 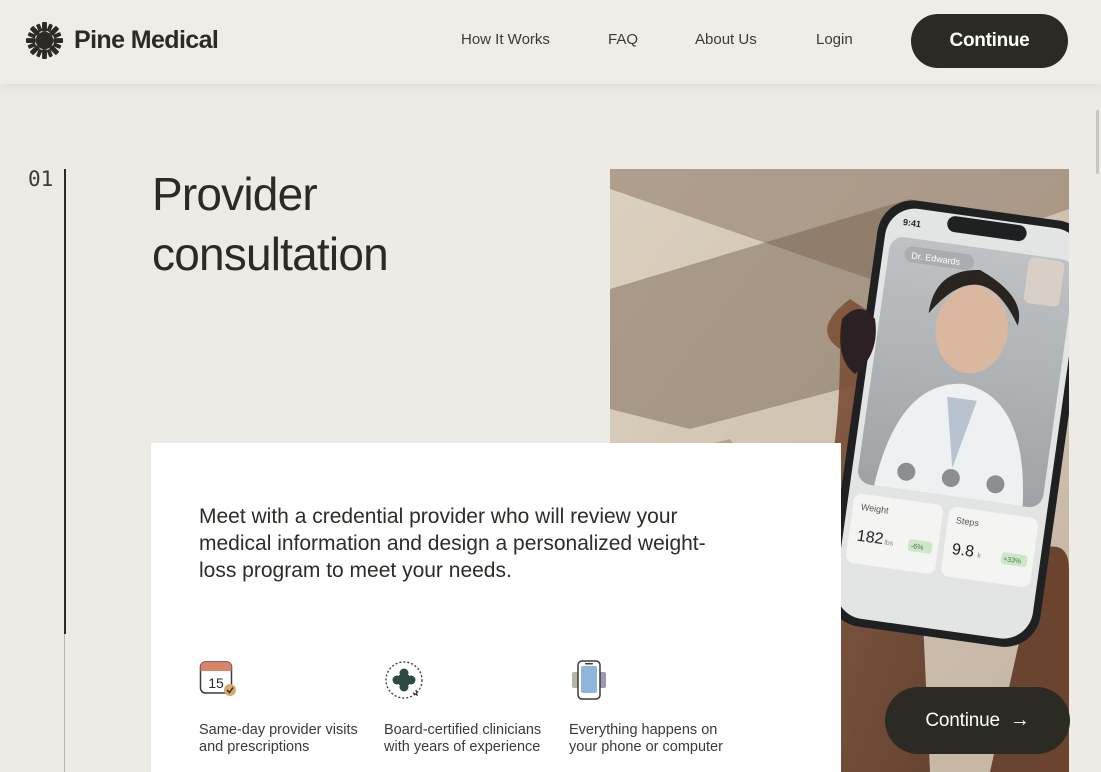 I want to click on weight-unit: lbs, so click(x=889, y=543).